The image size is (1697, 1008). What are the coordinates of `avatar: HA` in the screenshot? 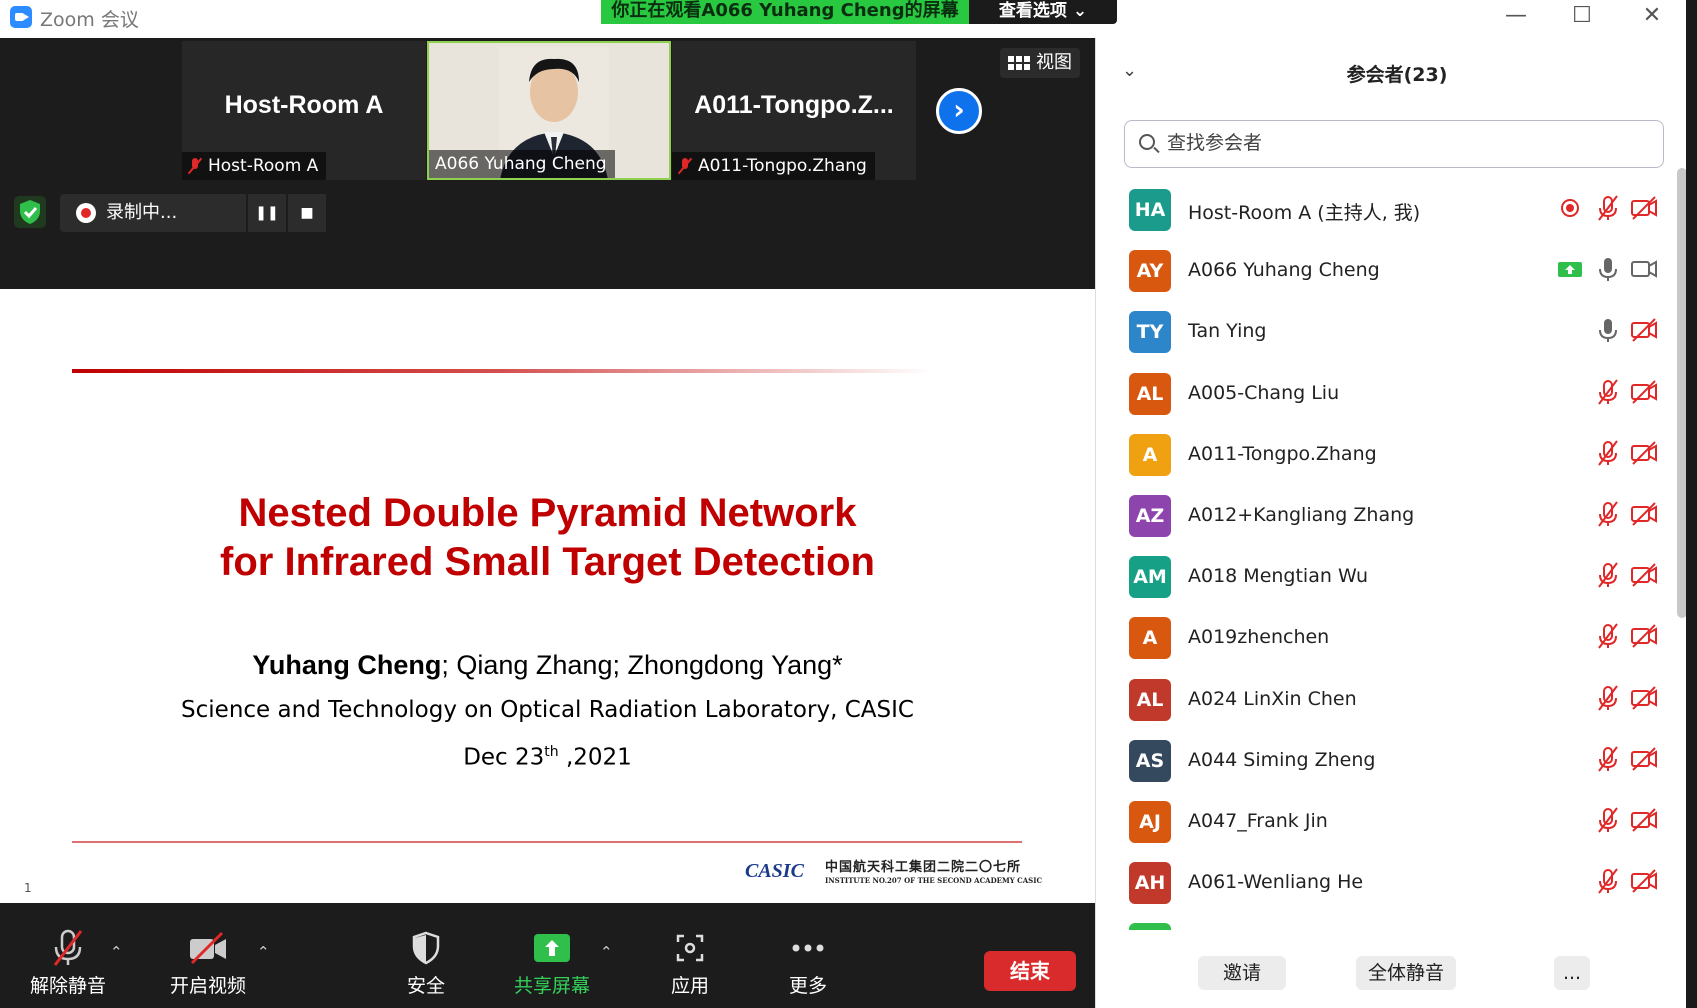 It's located at (1150, 210).